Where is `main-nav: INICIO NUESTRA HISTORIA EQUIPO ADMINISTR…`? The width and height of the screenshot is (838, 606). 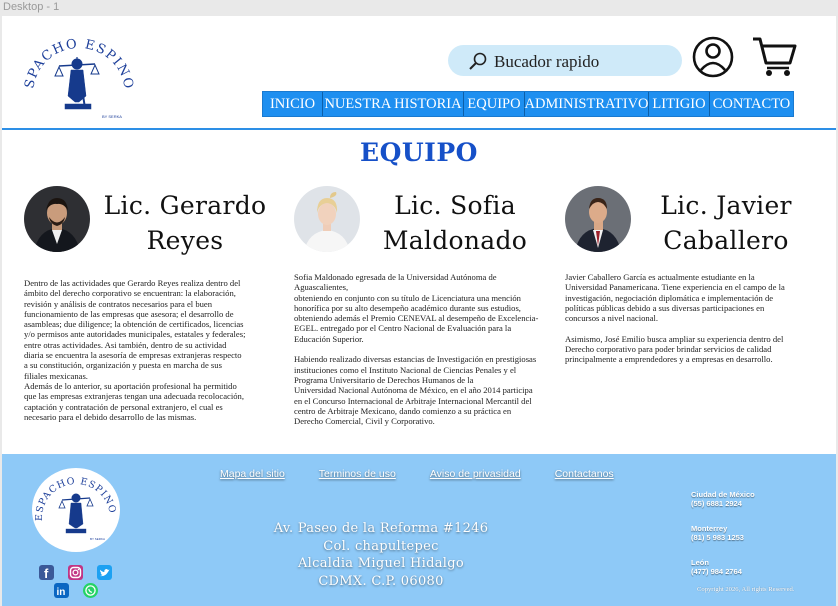
main-nav: INICIO NUESTRA HISTORIA EQUIPO ADMINISTR… is located at coordinates (528, 104).